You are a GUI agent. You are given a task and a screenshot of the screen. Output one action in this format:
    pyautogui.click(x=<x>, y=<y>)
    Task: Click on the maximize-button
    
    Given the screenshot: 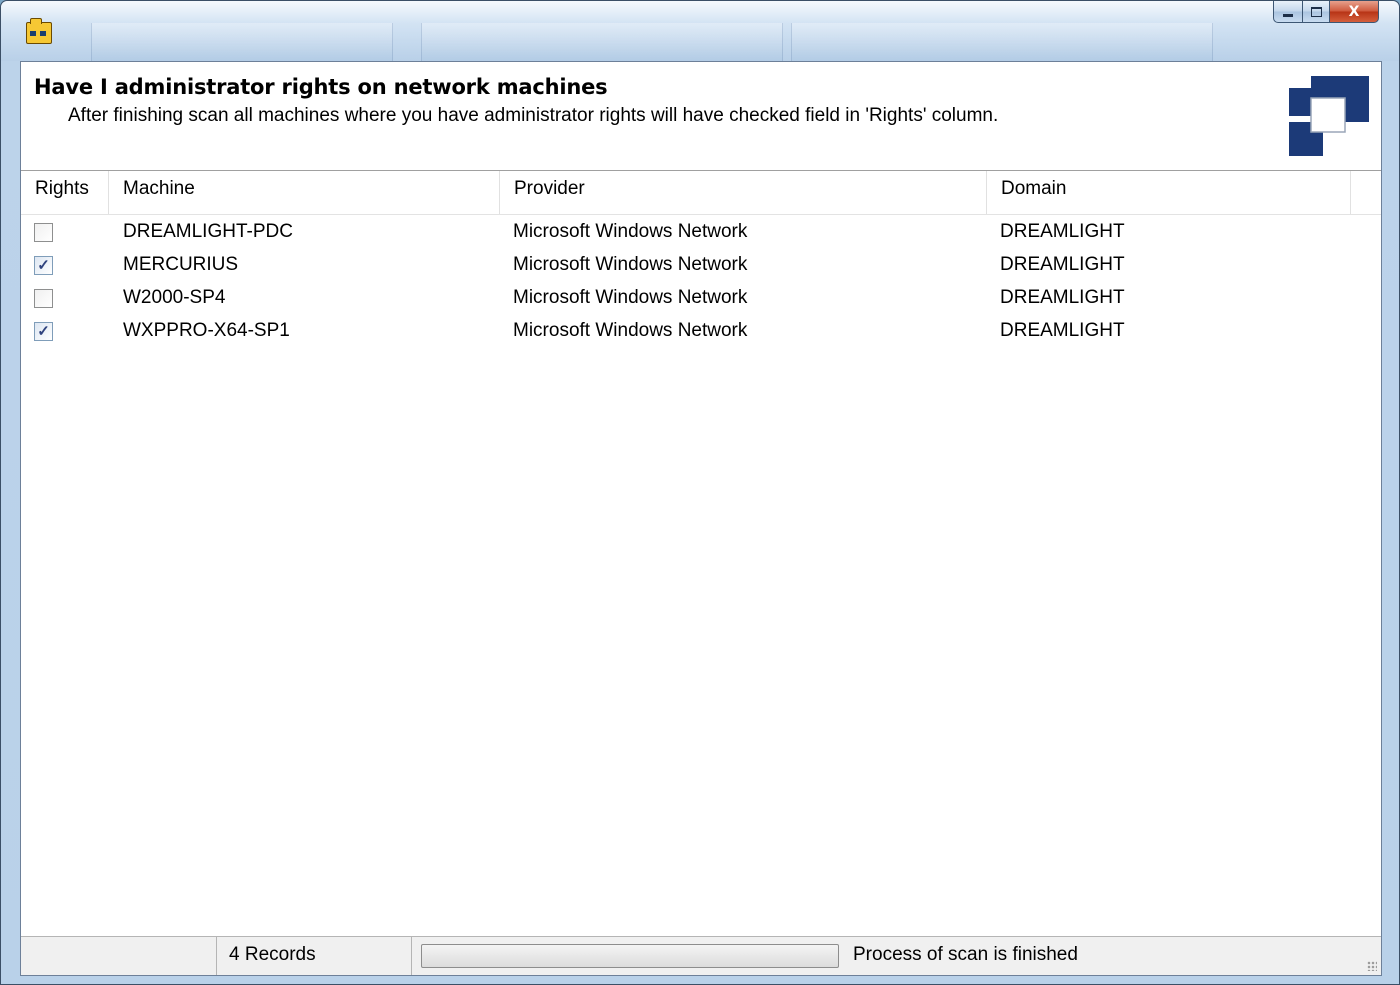 What is the action you would take?
    pyautogui.click(x=1316, y=12)
    